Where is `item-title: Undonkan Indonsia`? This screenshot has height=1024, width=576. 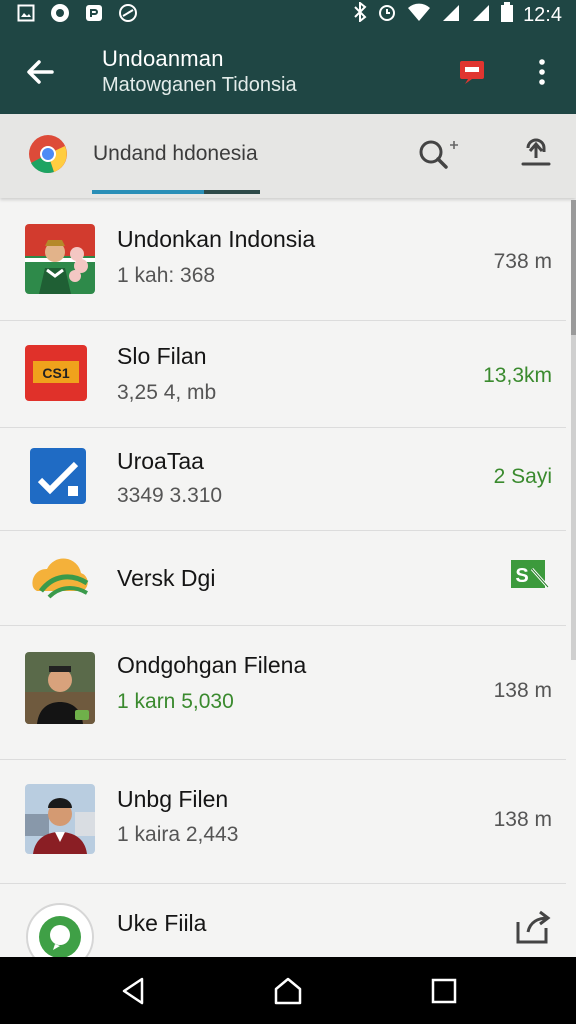 item-title: Undonkan Indonsia is located at coordinates (216, 239).